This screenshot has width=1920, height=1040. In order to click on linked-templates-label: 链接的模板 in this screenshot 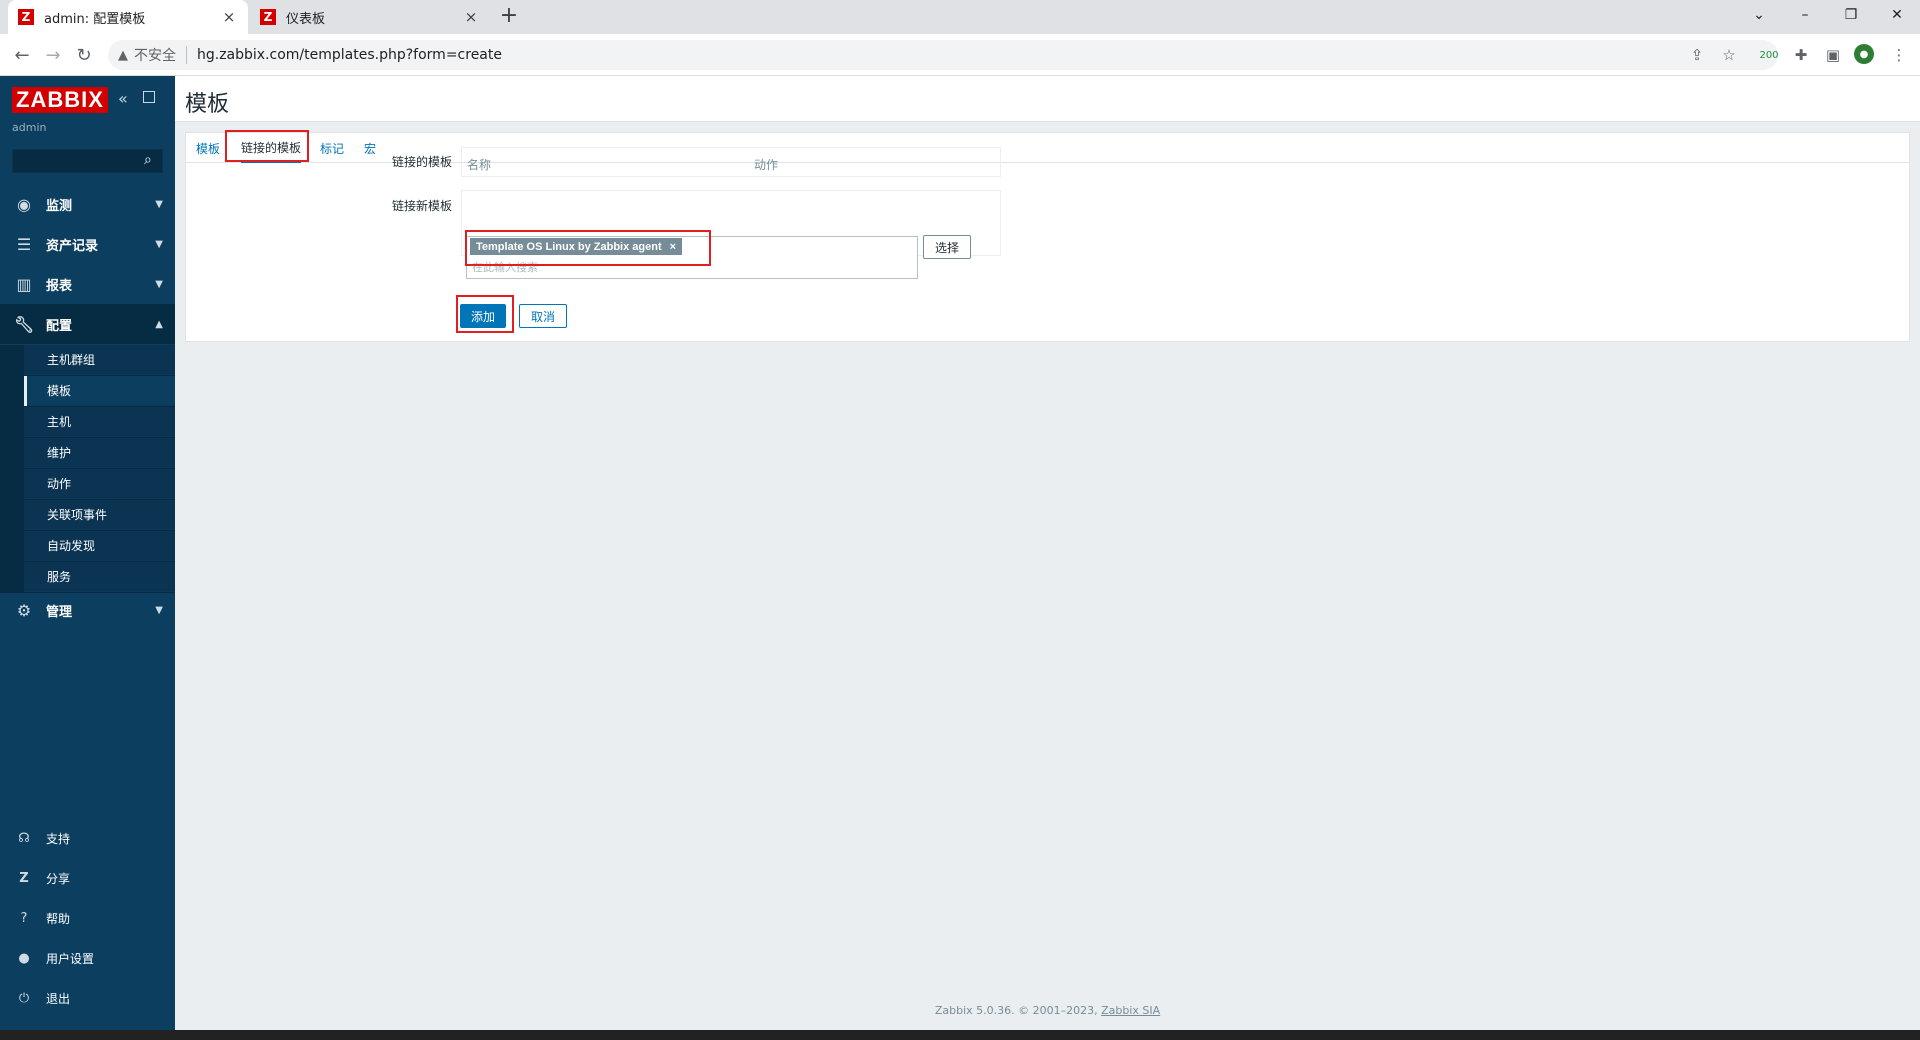, I will do `click(421, 162)`.